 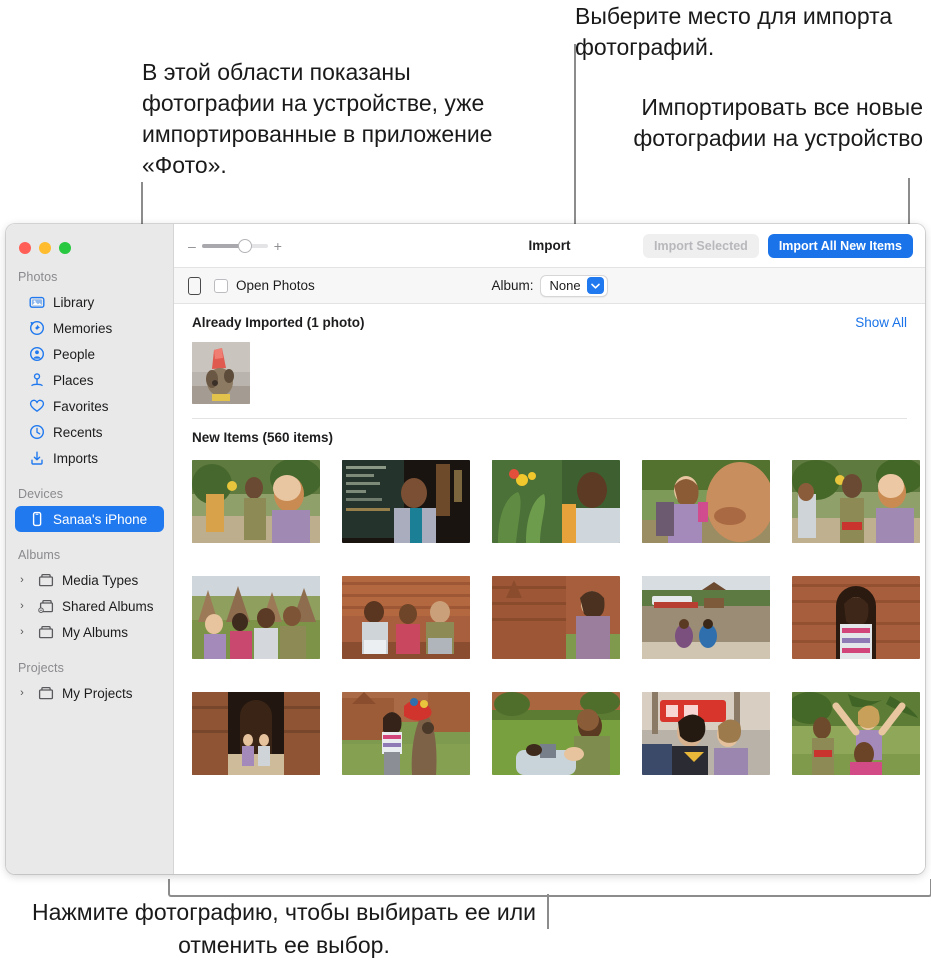 I want to click on already-imported-thumbs, so click(x=549, y=367).